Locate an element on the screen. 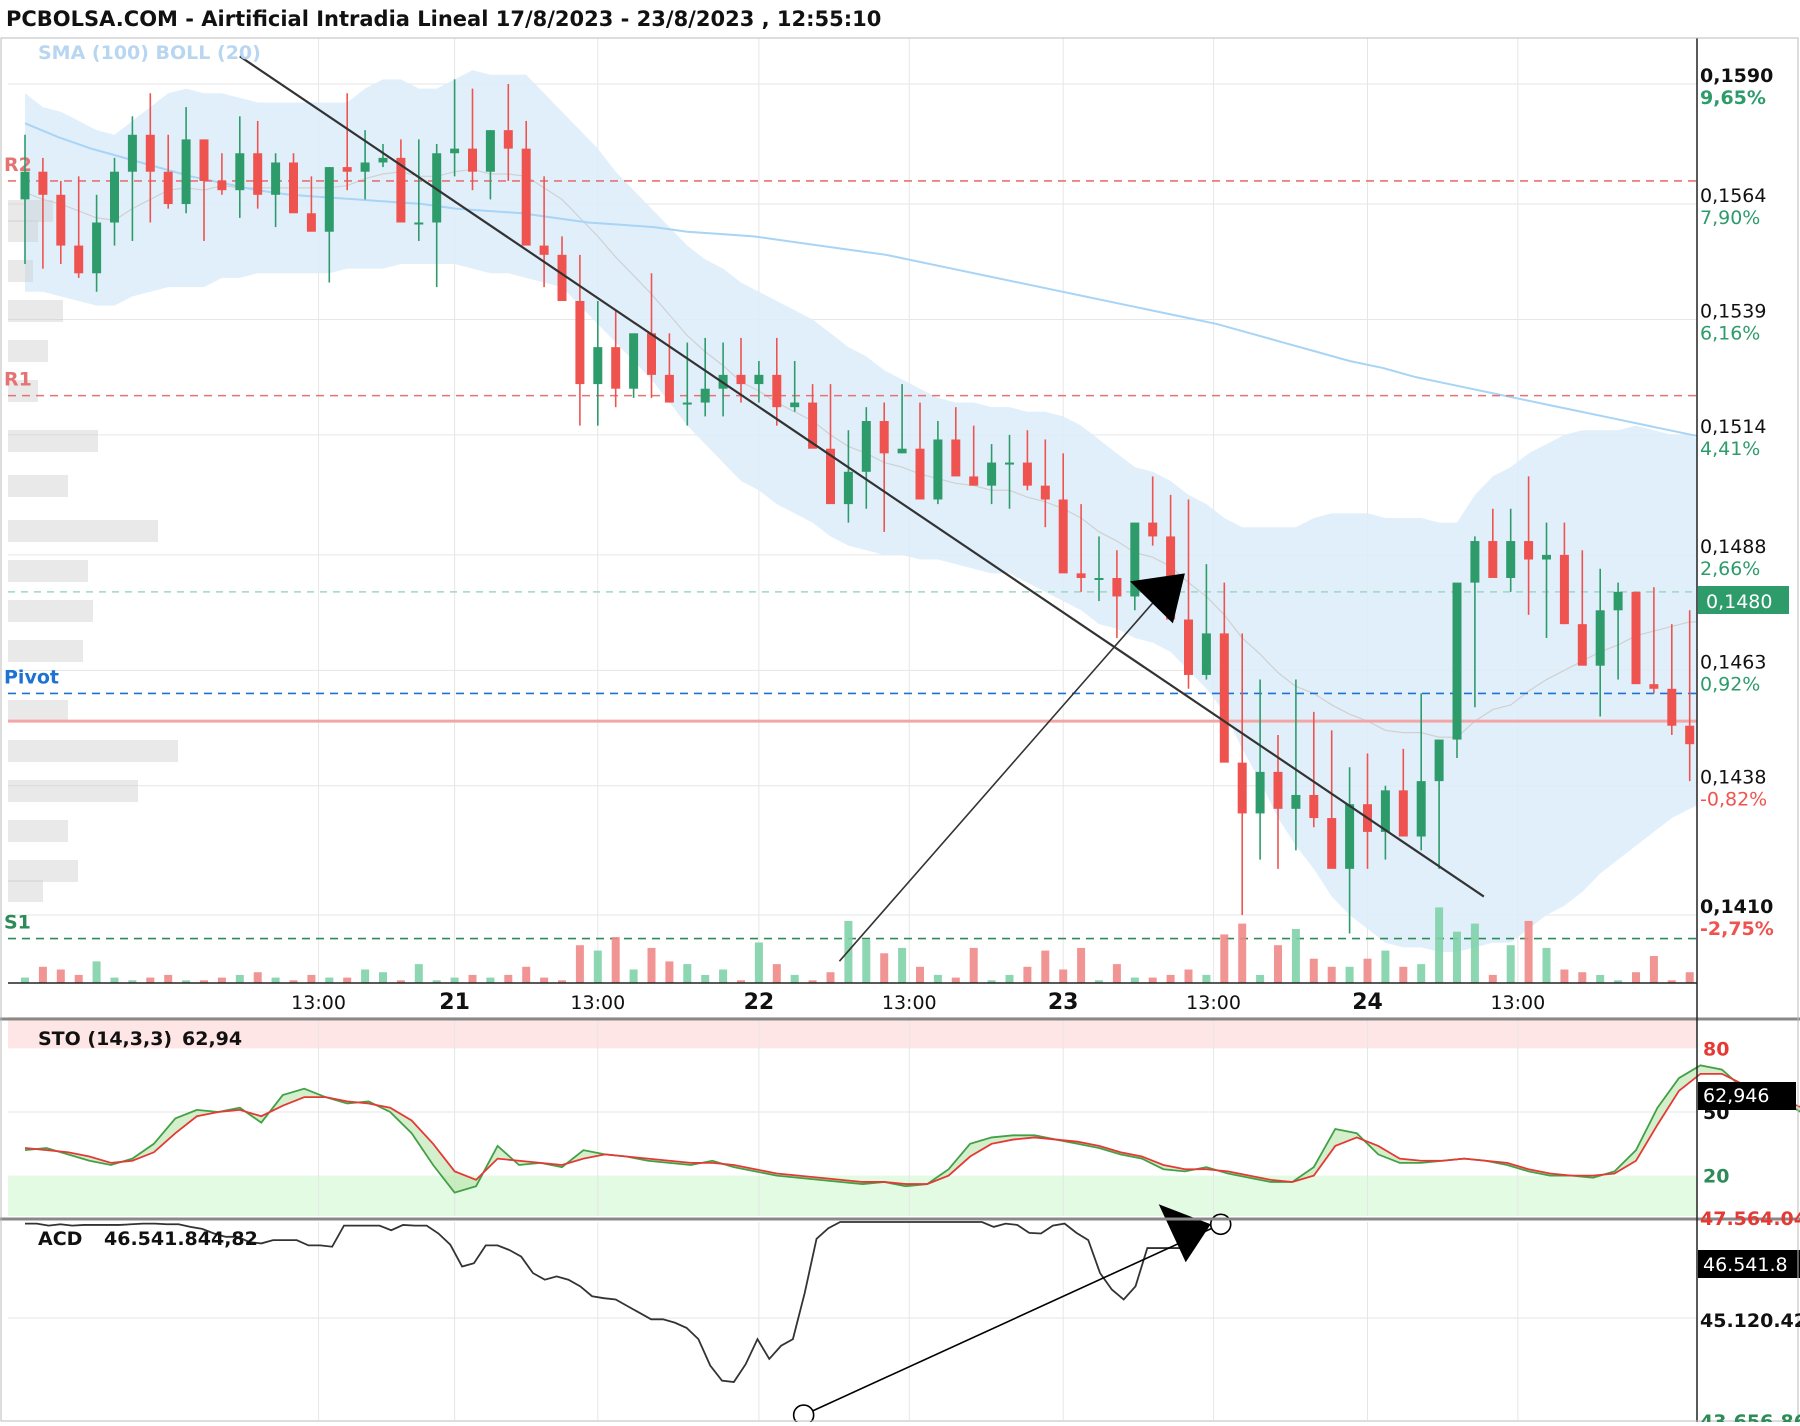 The height and width of the screenshot is (1426, 1800). level-label-pivot: Pivot is located at coordinates (31, 677).